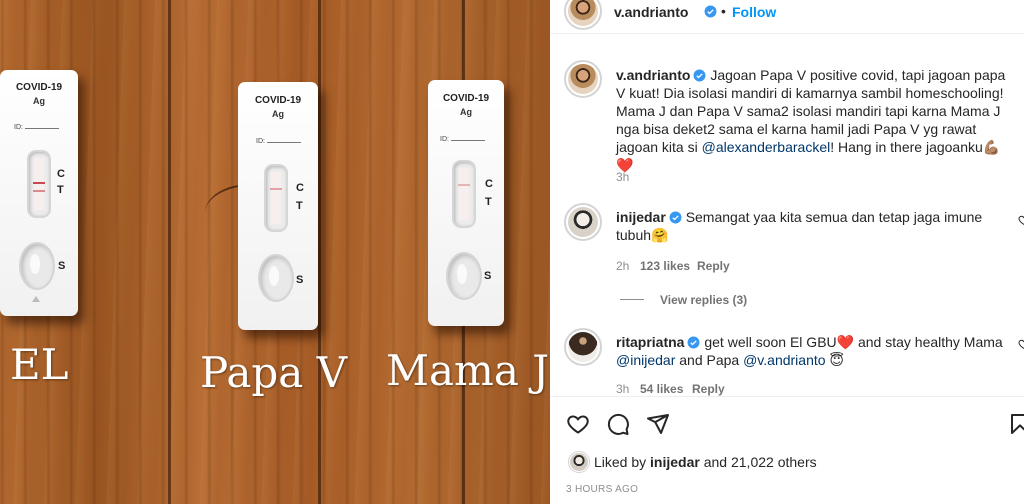 The image size is (1024, 504). Describe the element at coordinates (36, 299) in the screenshot. I see `test-arrow-mark` at that location.